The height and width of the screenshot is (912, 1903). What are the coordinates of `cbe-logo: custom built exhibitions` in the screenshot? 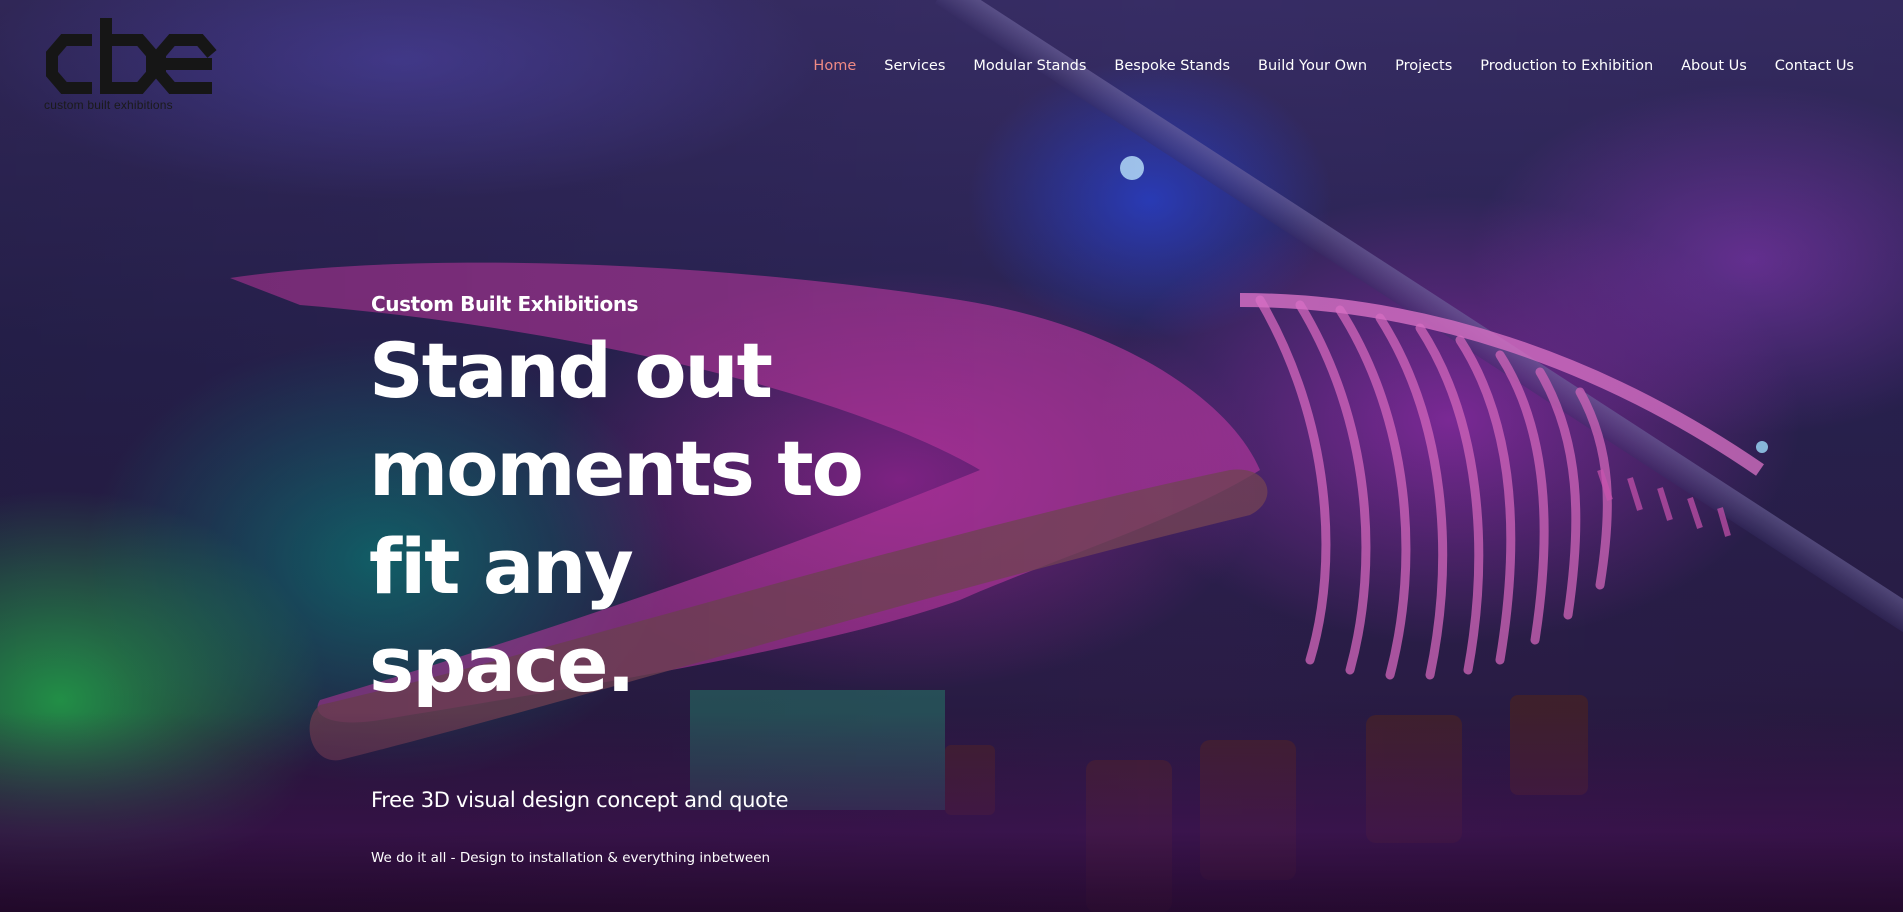 It's located at (132, 66).